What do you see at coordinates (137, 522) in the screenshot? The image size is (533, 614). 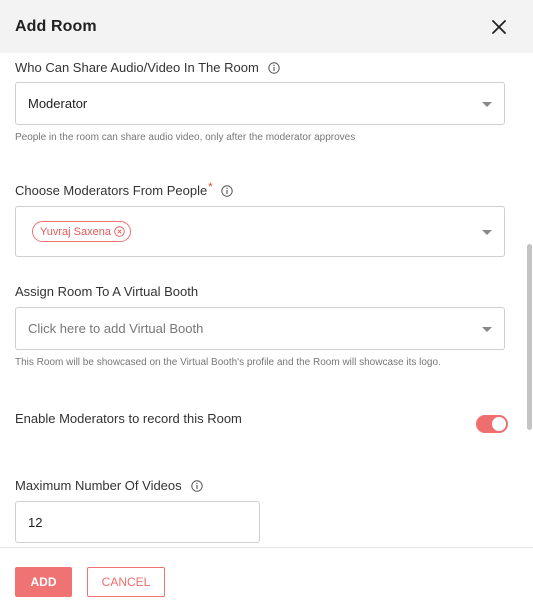 I see `max-videos-input: 12` at bounding box center [137, 522].